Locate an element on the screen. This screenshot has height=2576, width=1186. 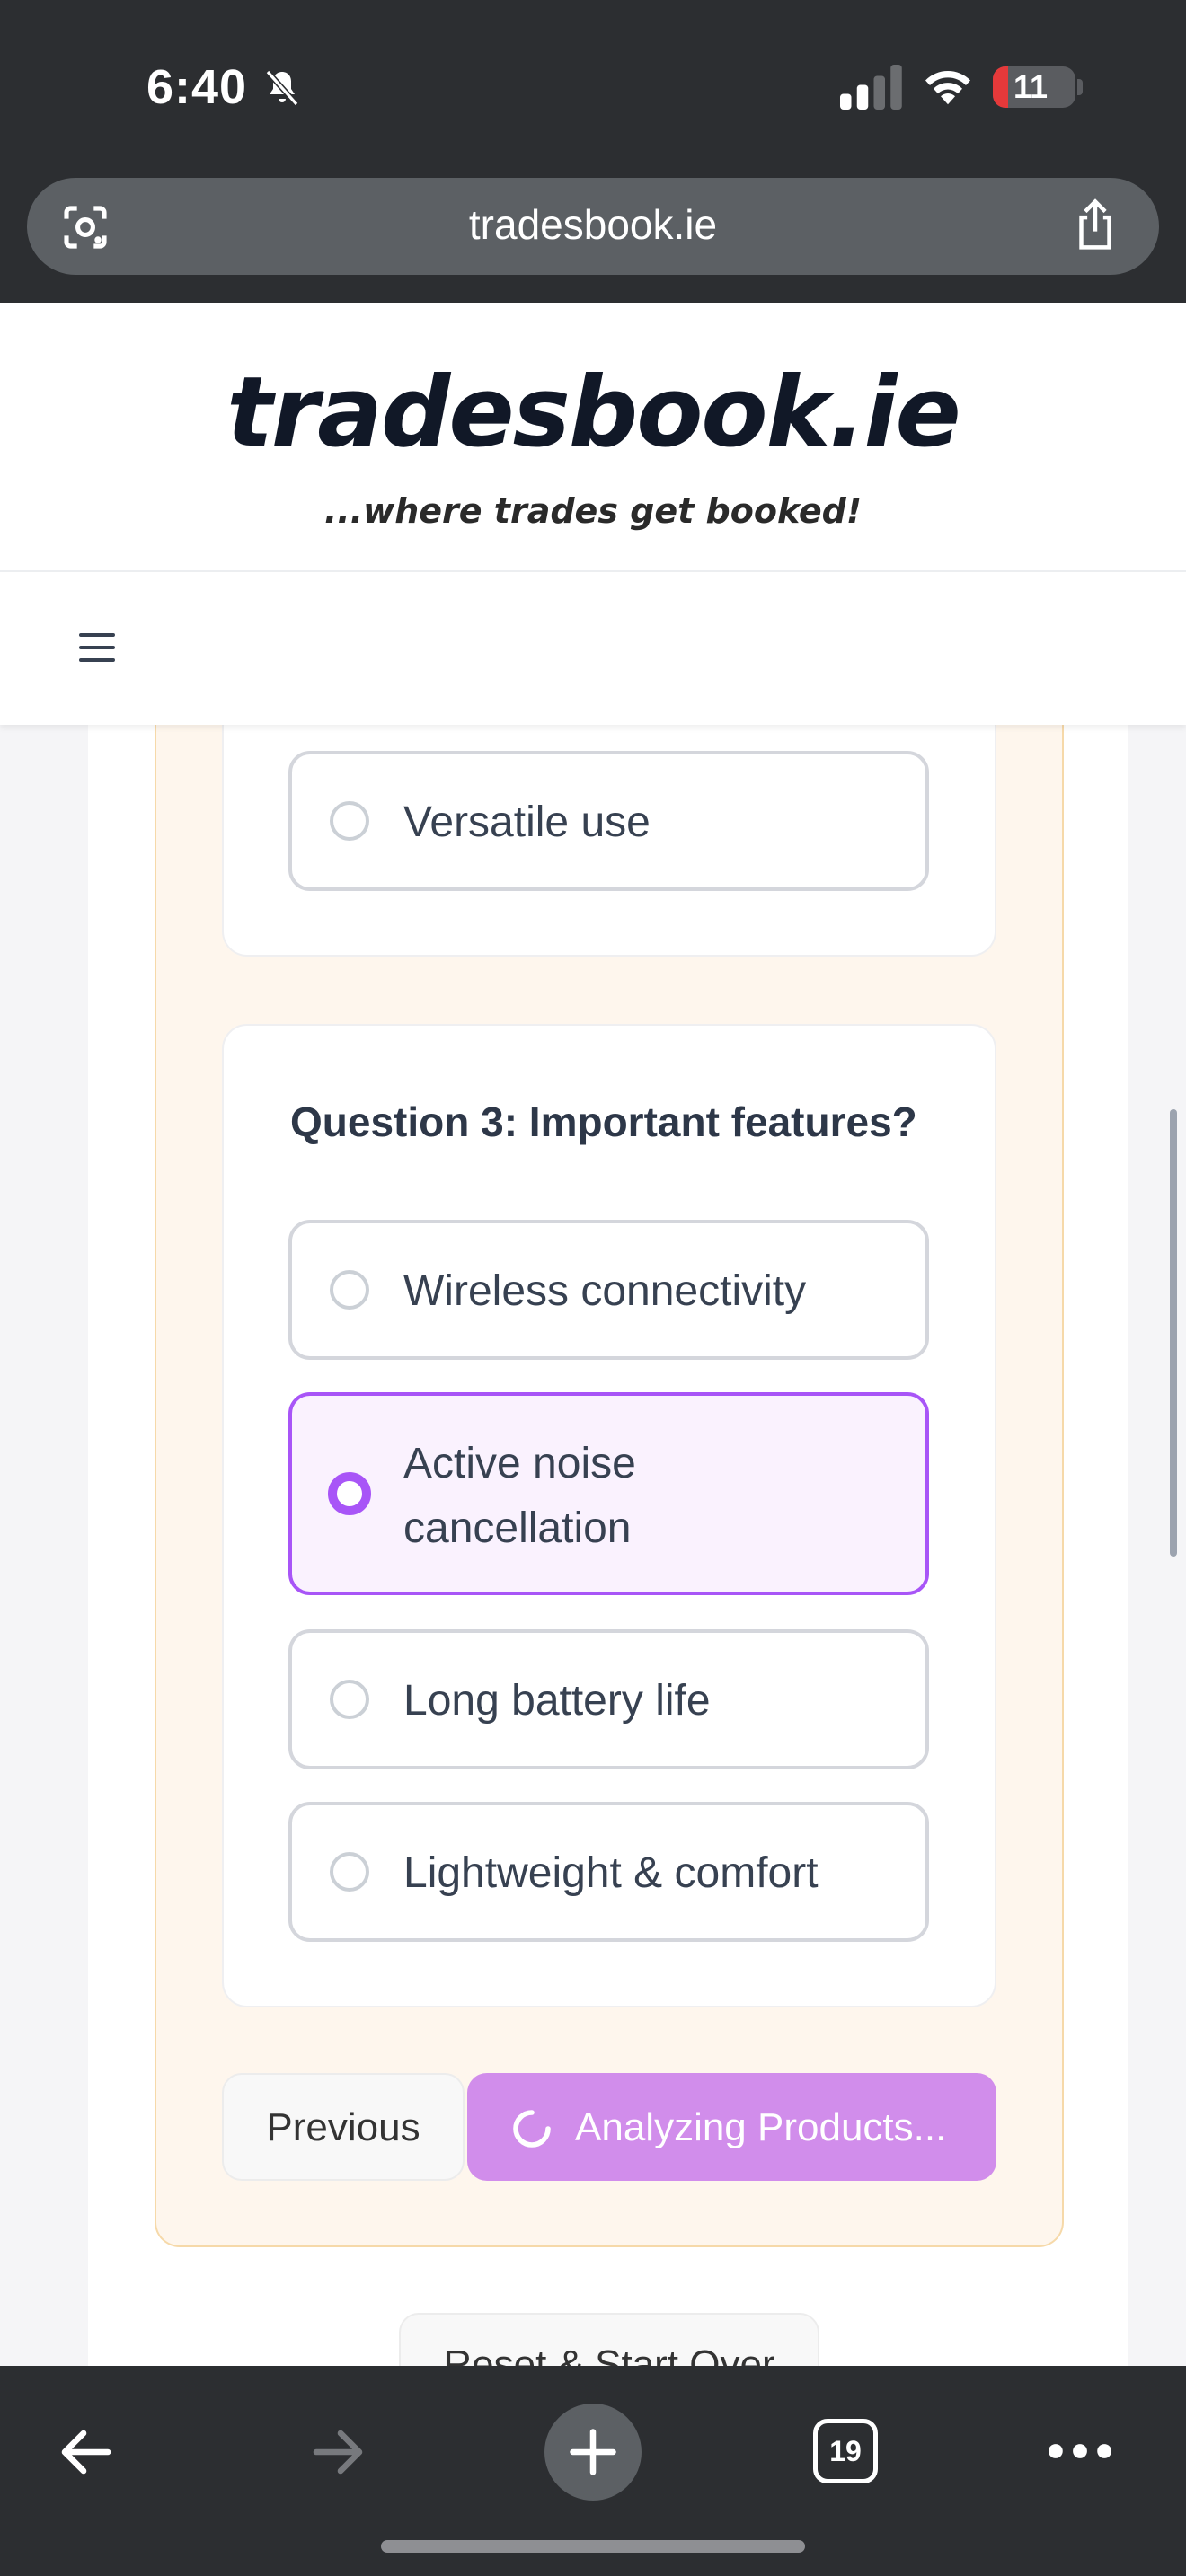
scrollbar-thumb is located at coordinates (1173, 1333).